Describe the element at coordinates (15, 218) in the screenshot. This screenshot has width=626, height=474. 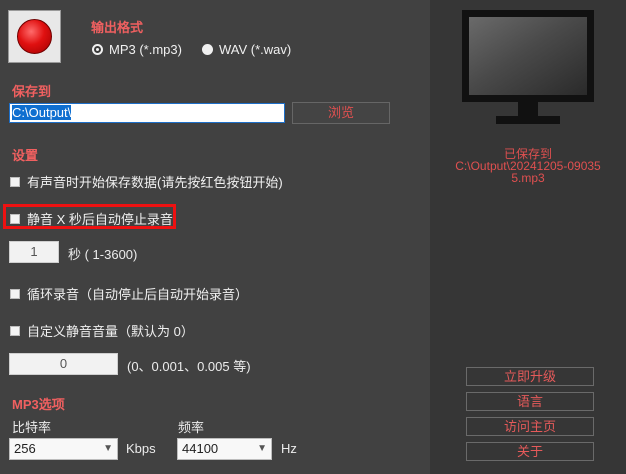
I see `auto-stop-checkbox` at that location.